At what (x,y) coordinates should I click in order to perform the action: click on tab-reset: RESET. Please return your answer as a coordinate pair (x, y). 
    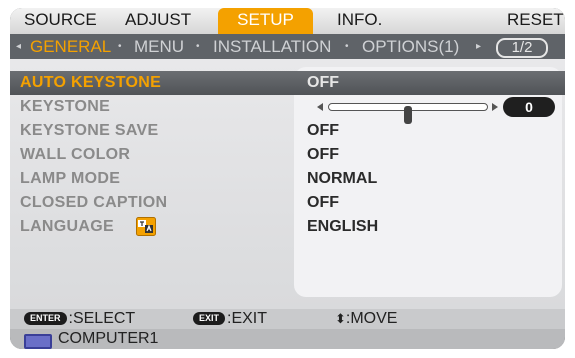
    Looking at the image, I should click on (535, 21).